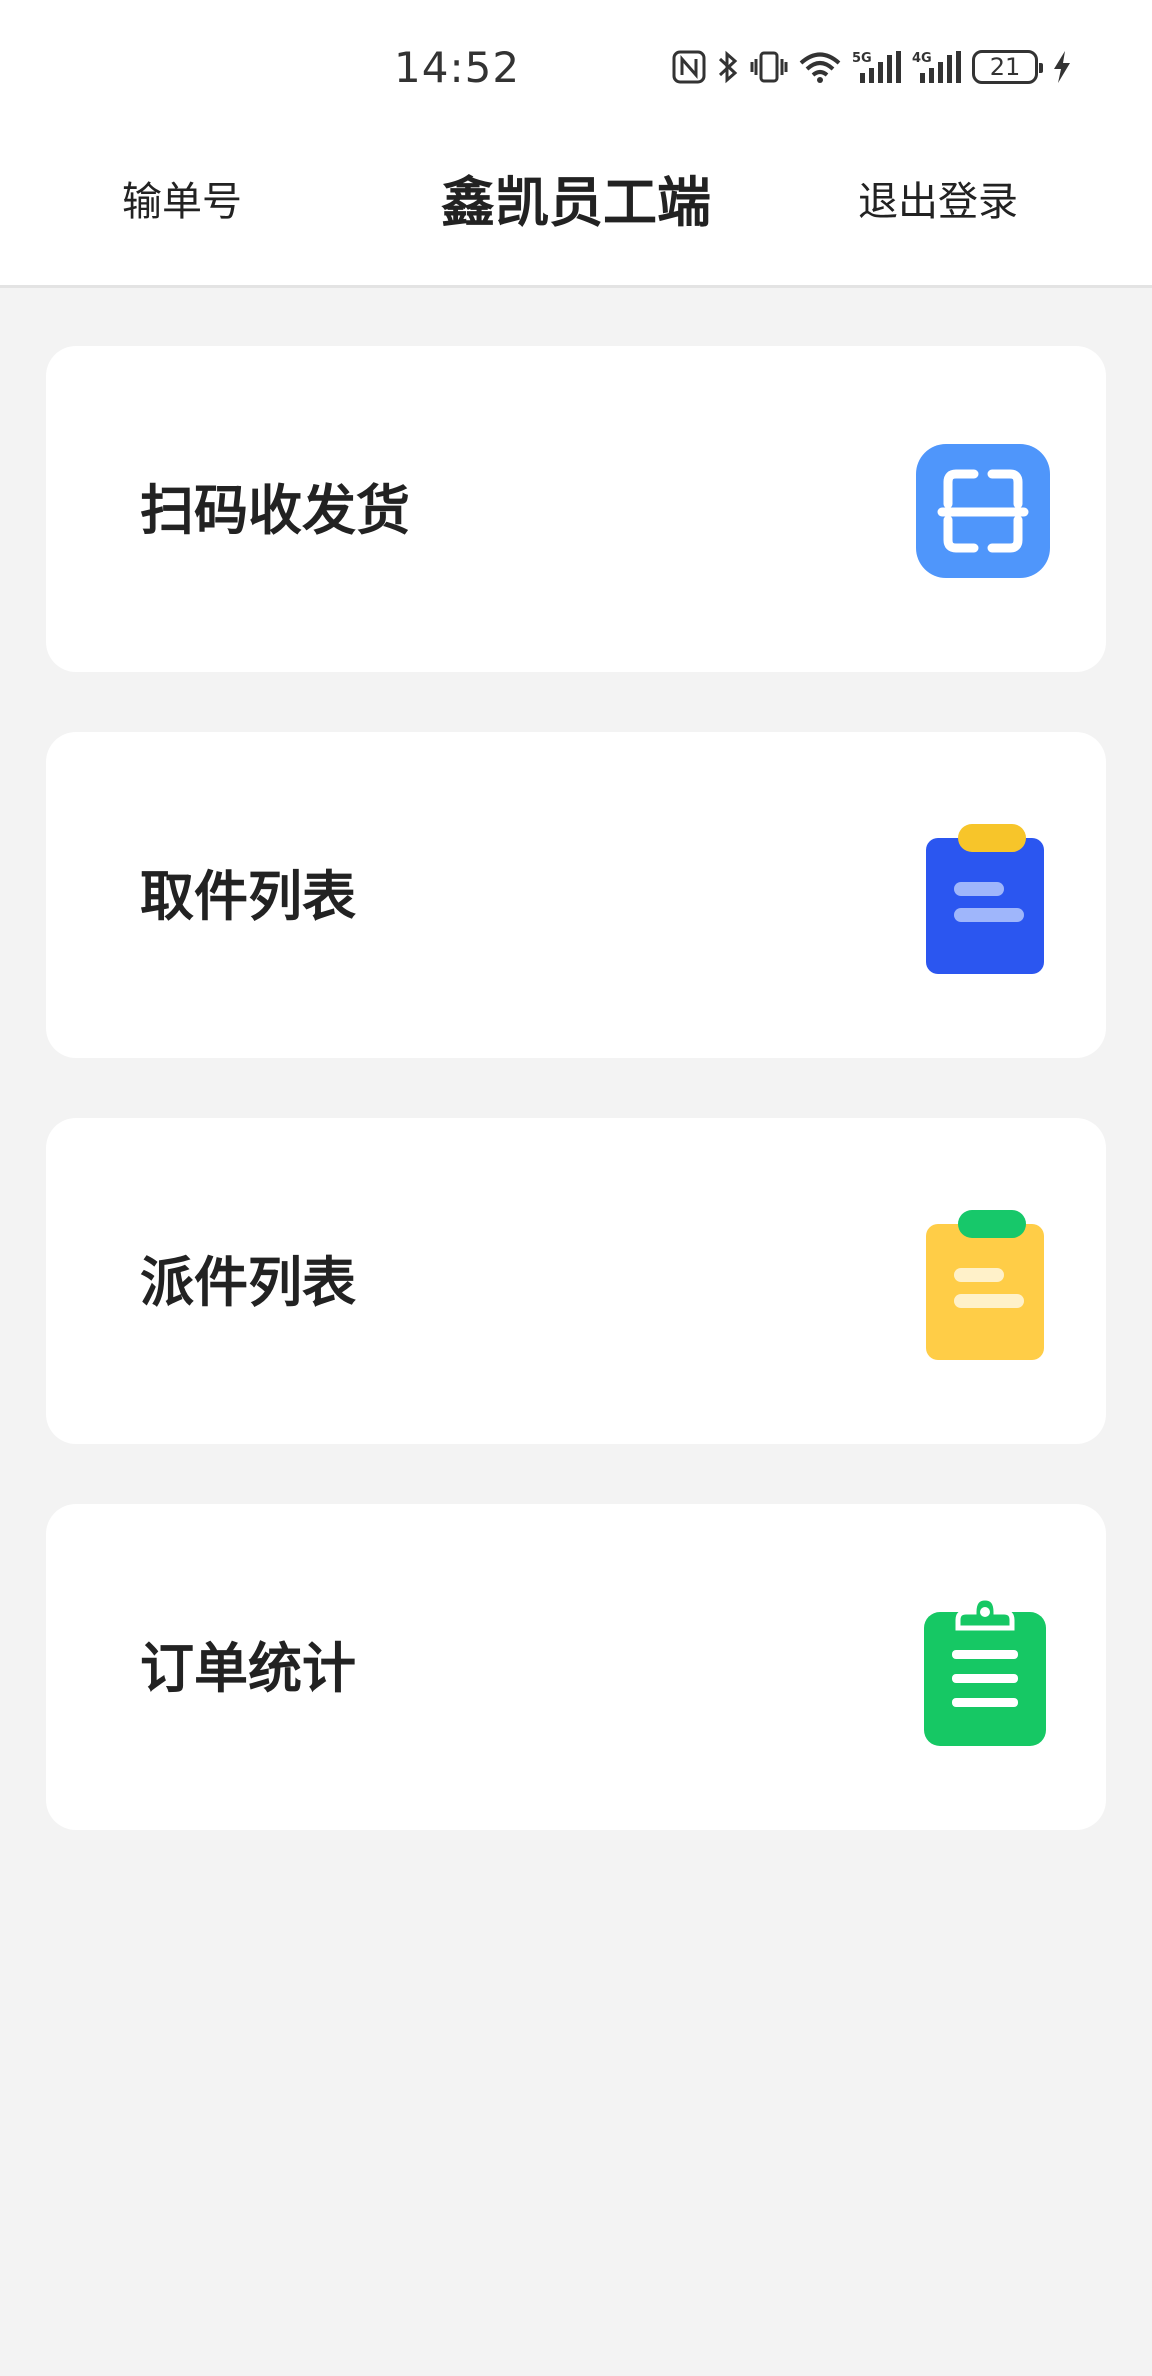  What do you see at coordinates (981, 509) in the screenshot?
I see `scan-icon` at bounding box center [981, 509].